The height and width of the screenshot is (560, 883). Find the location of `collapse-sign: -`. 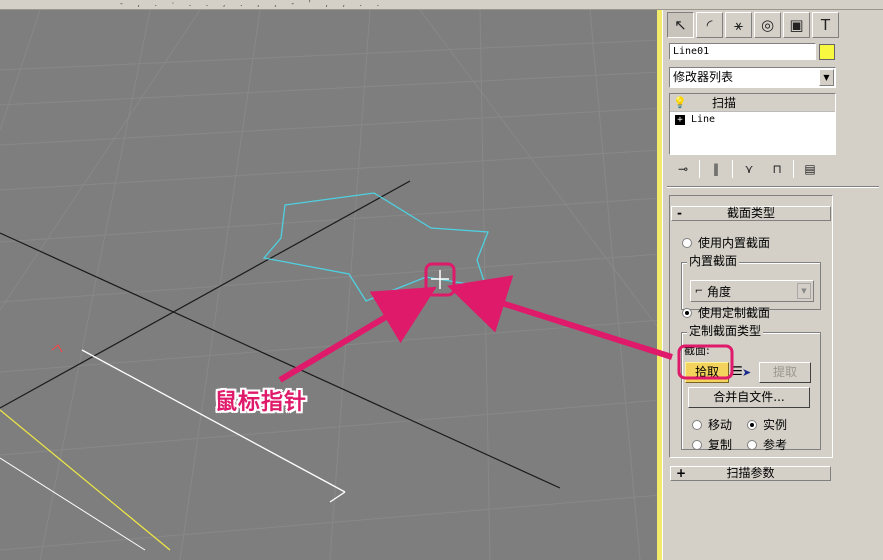

collapse-sign: - is located at coordinates (679, 213).